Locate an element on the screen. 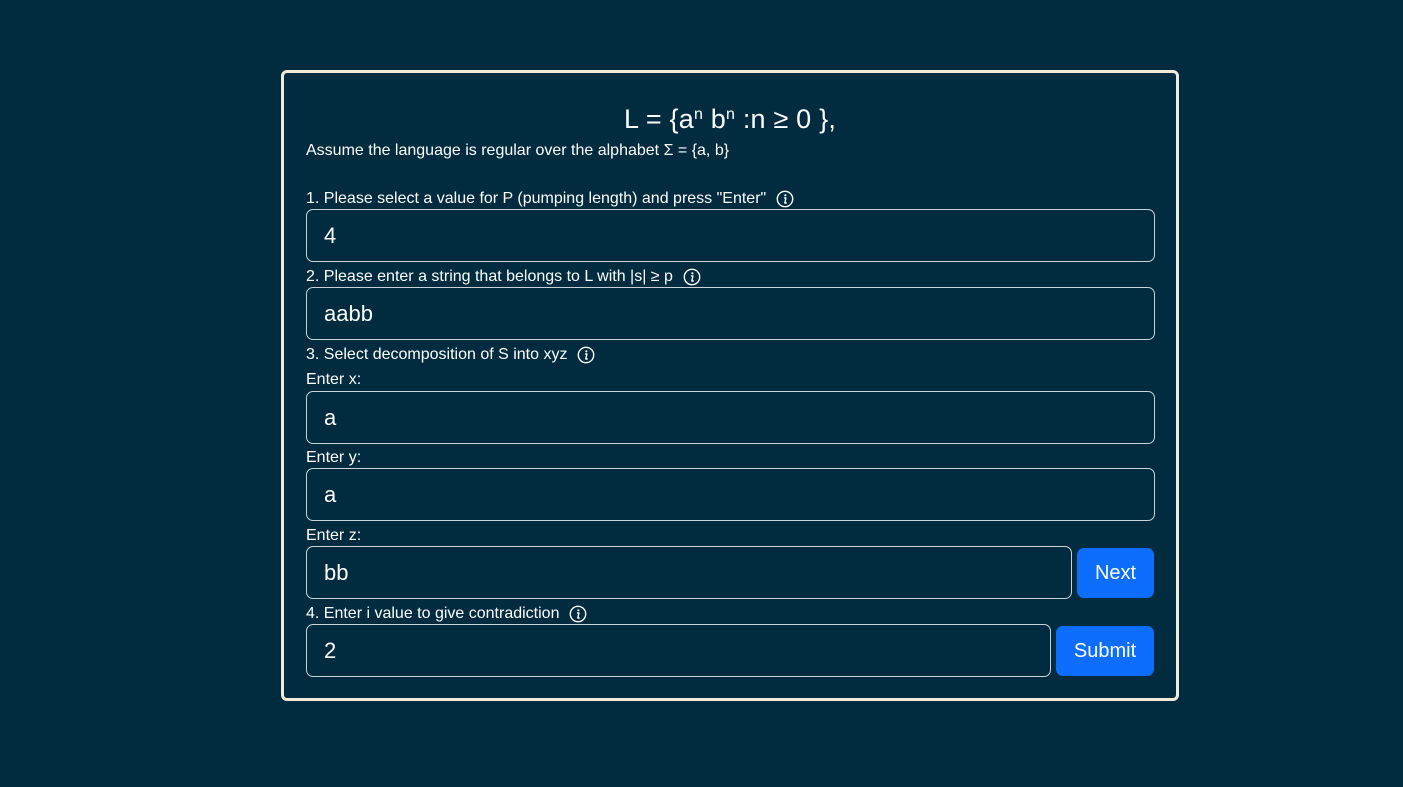 The image size is (1403, 787). step4-label: 4. Enter i value to give contradiction is located at coordinates (446, 614).